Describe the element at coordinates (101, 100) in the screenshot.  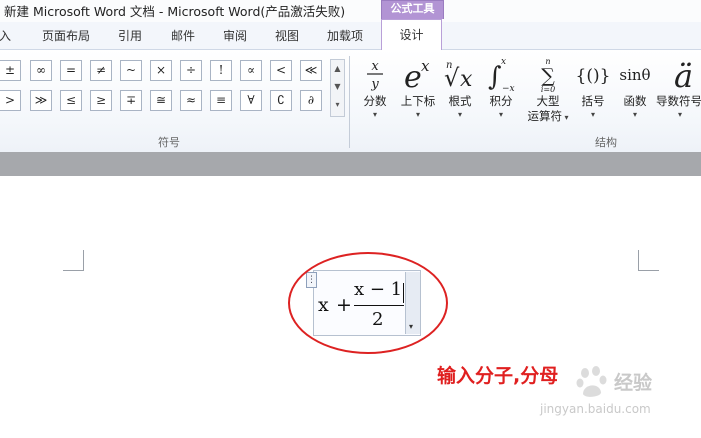
I see `symbol-greater-equal: ≥` at that location.